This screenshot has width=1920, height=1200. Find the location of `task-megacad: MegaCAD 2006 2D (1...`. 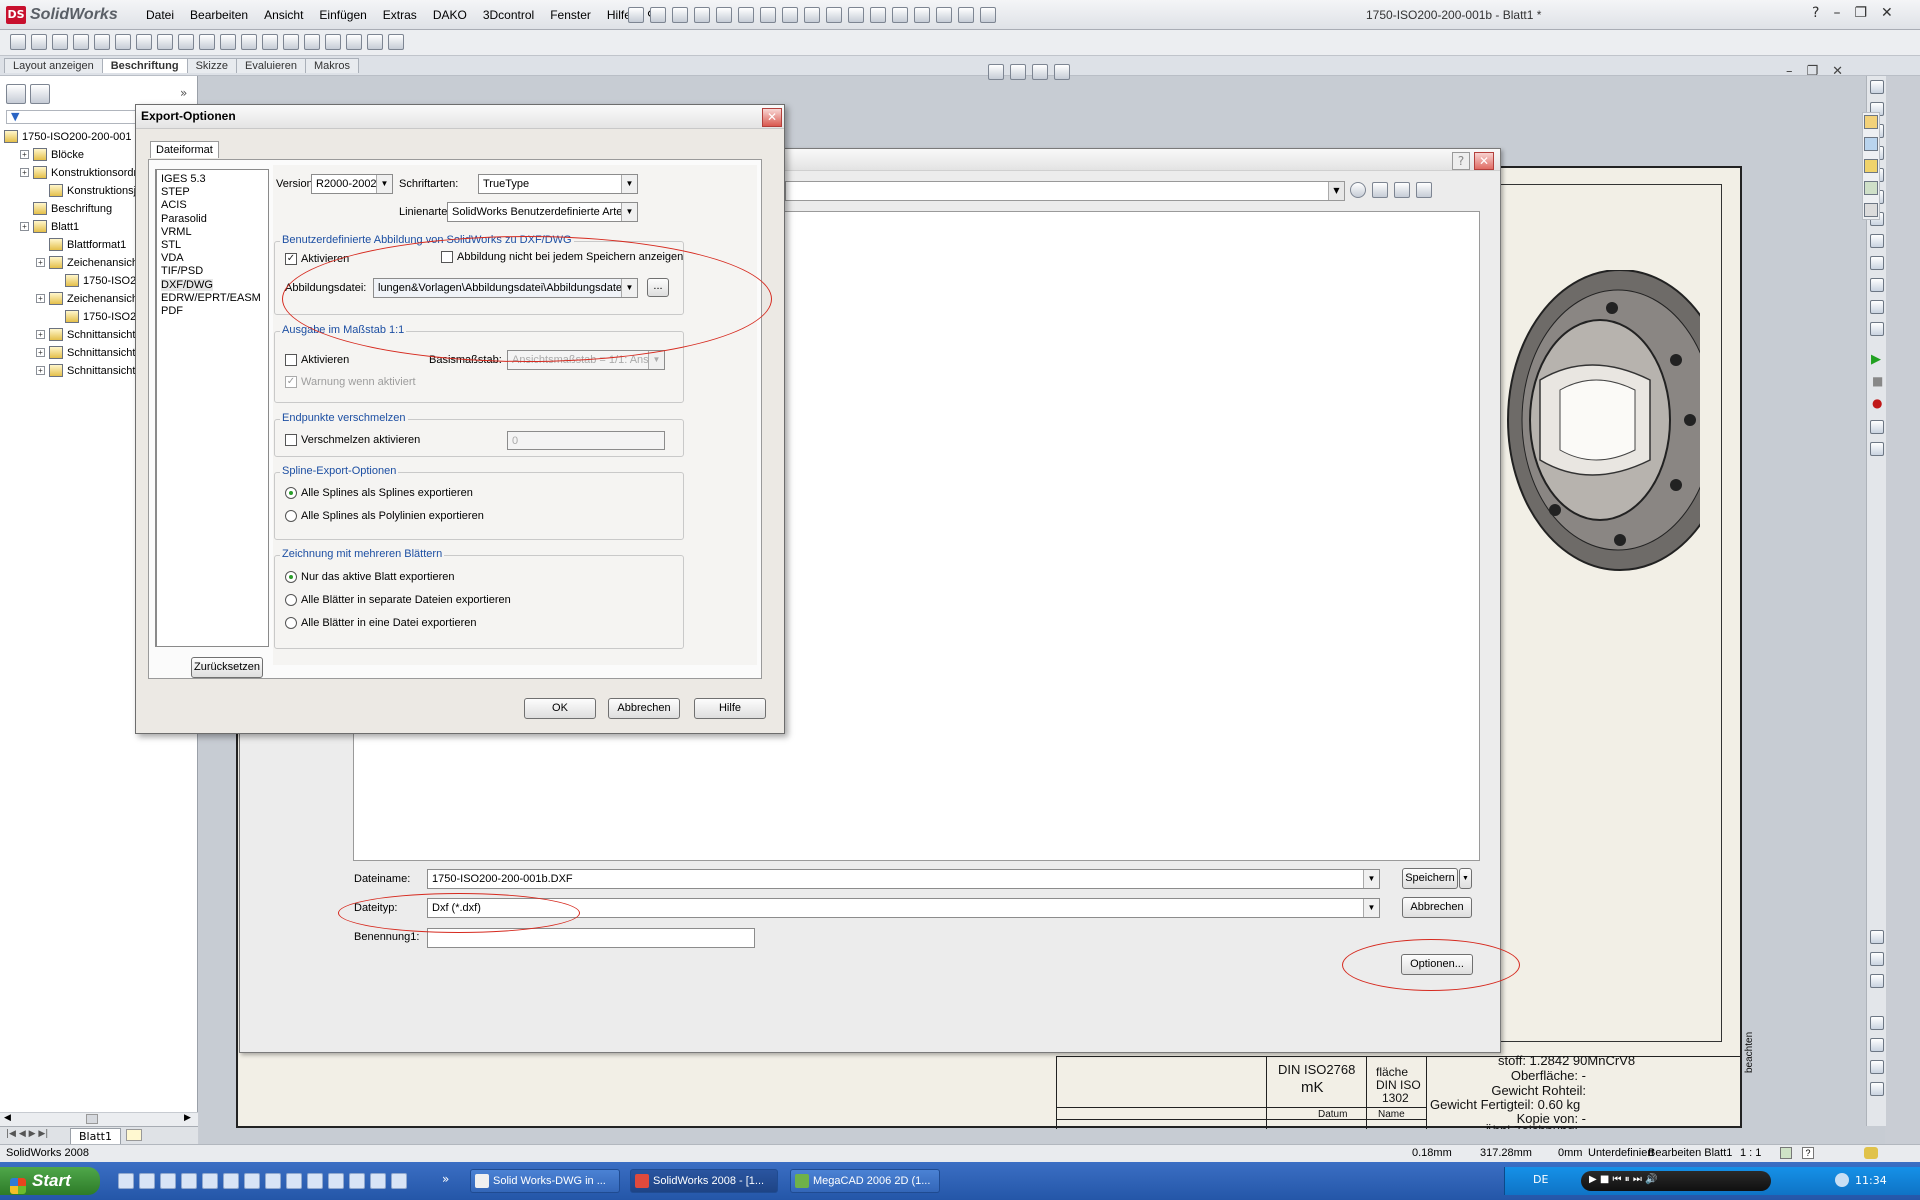

task-megacad: MegaCAD 2006 2D (1... is located at coordinates (865, 1181).